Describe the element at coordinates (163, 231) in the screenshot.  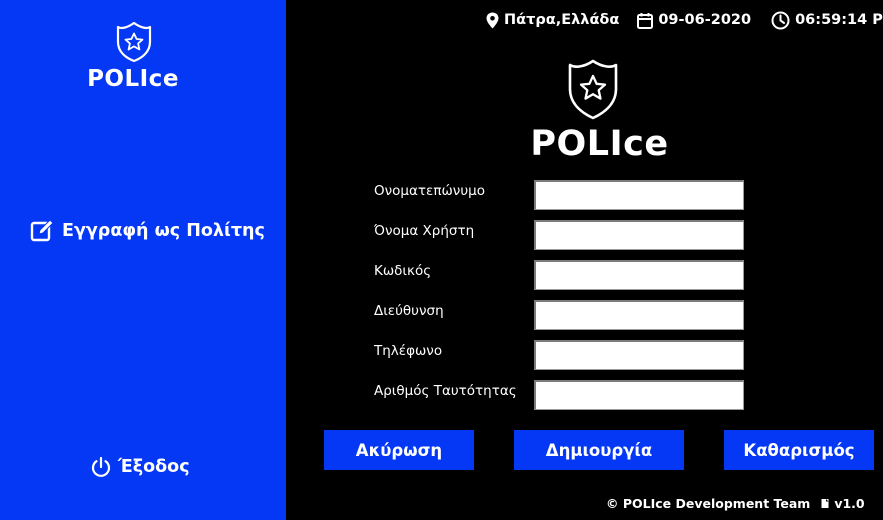
I see `register-citizen-label: Εγγραφή ως Πολίτης` at that location.